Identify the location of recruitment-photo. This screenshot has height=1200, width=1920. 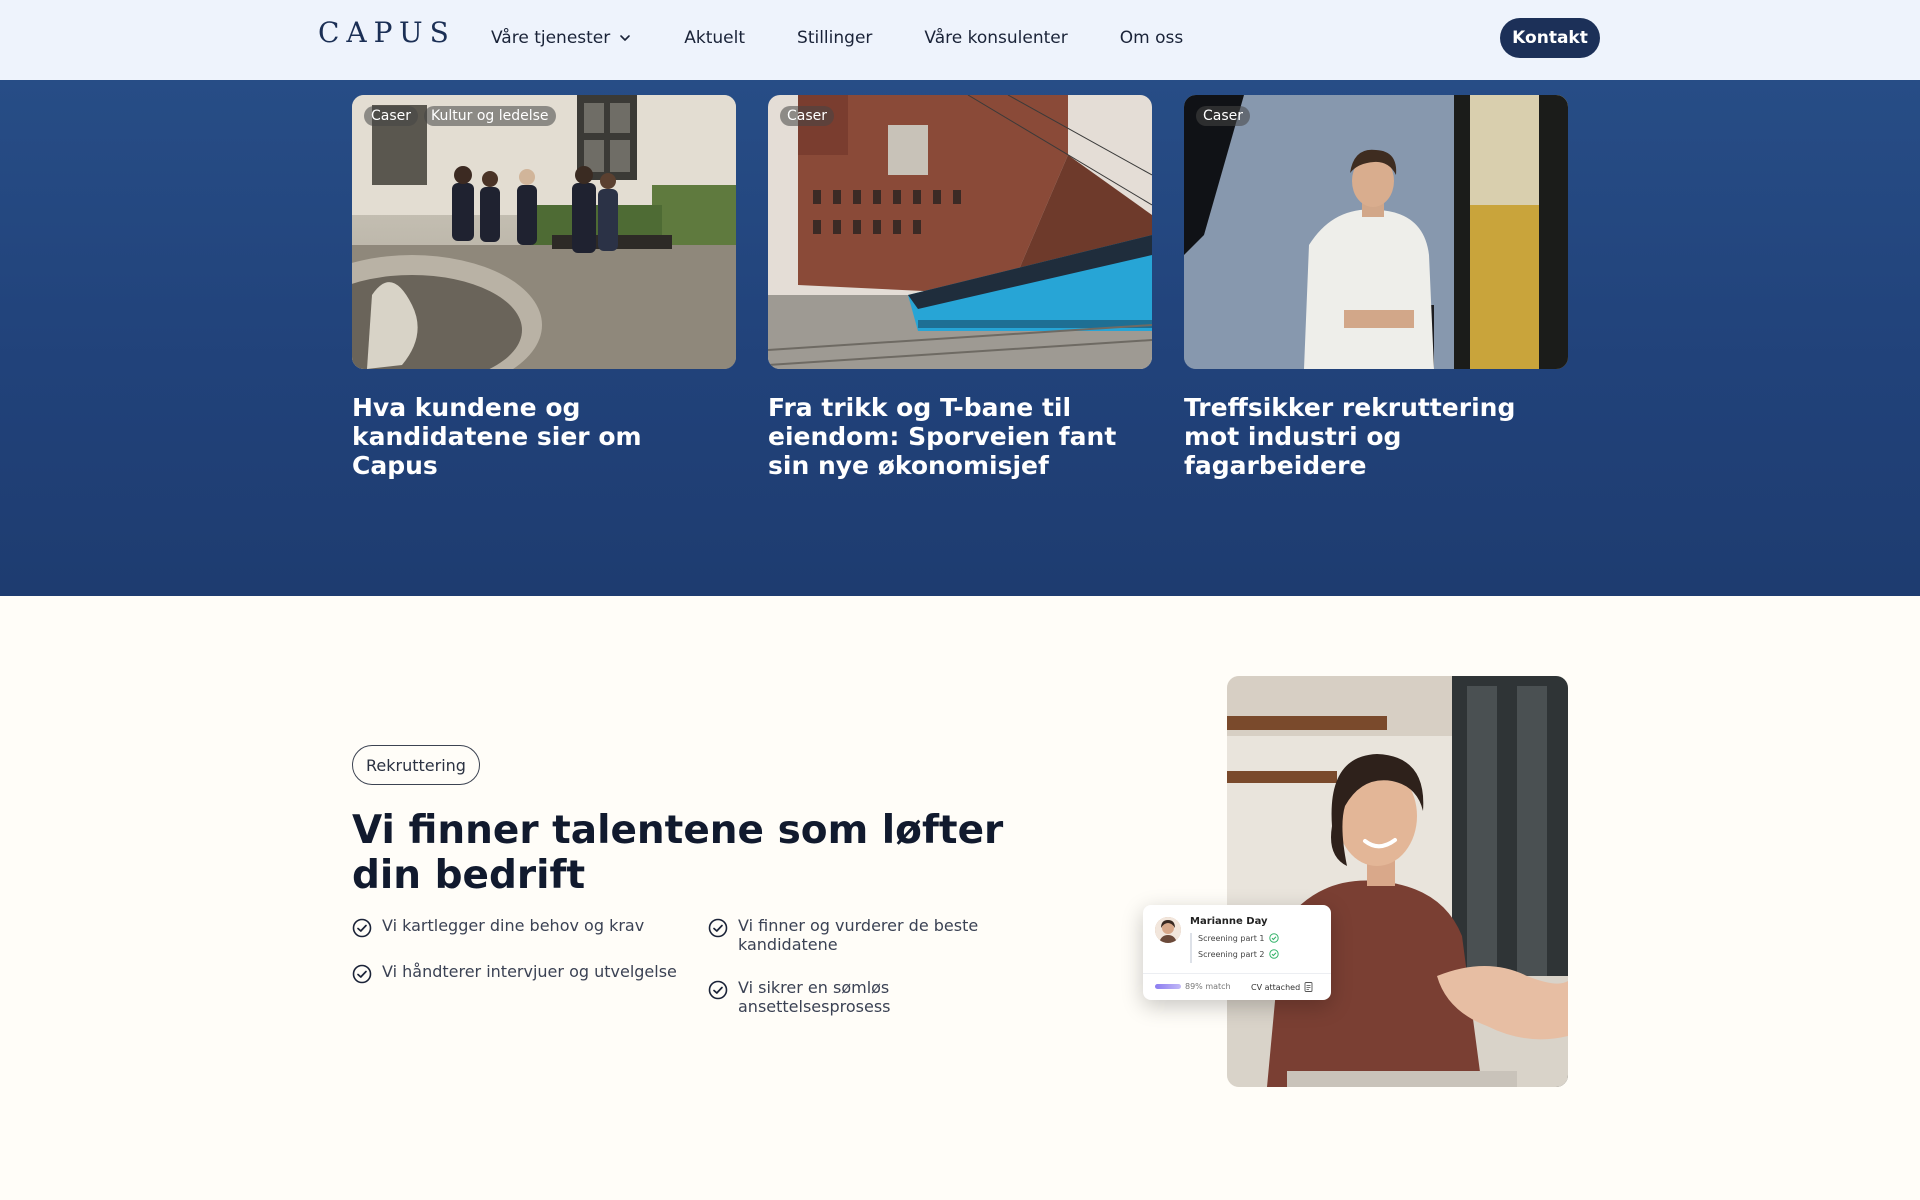
(1397, 881).